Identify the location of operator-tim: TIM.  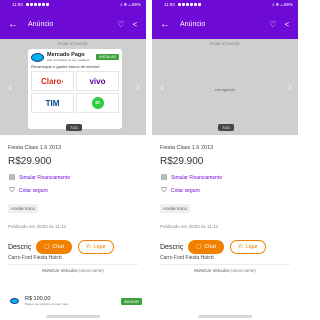
(52, 103).